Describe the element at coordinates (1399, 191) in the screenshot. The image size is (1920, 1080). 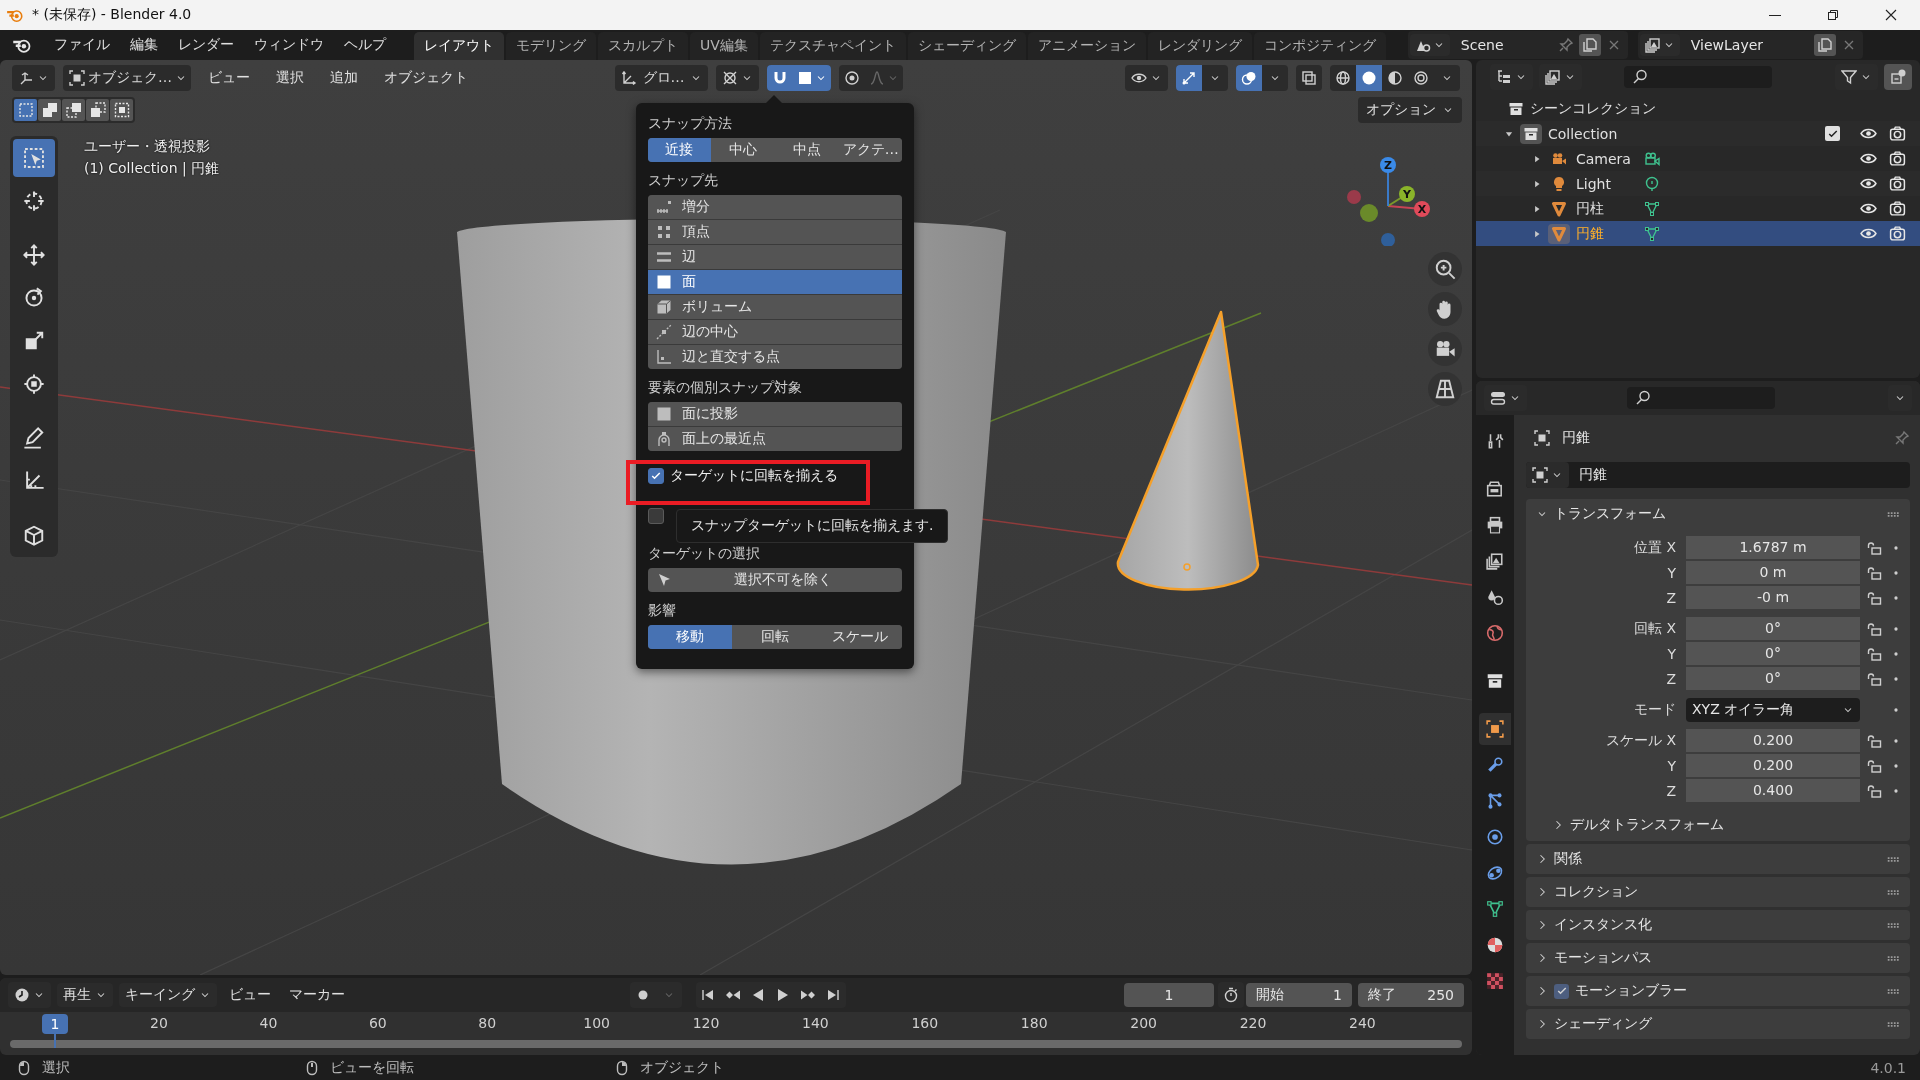
I see `navigation-gizmo: X Y Z` at that location.